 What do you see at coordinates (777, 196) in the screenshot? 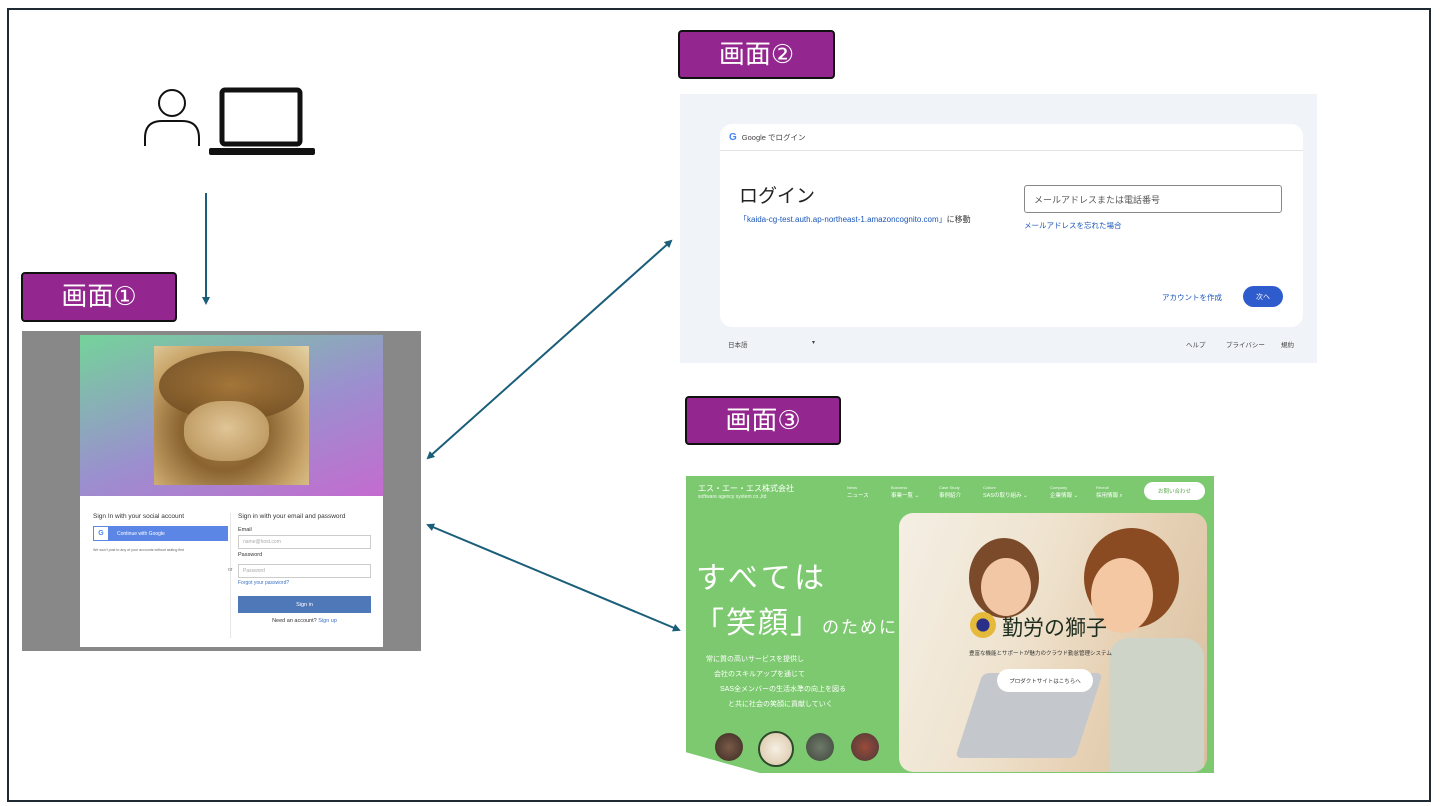
I see `login-title: ログイン` at bounding box center [777, 196].